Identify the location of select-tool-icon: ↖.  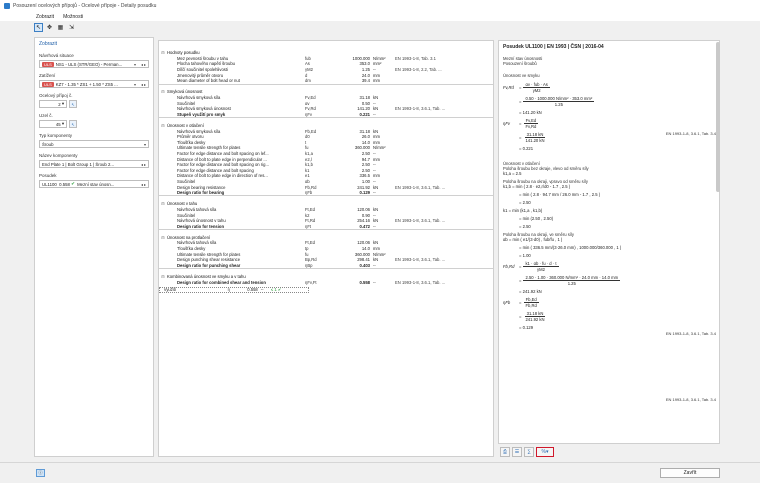
(38, 27).